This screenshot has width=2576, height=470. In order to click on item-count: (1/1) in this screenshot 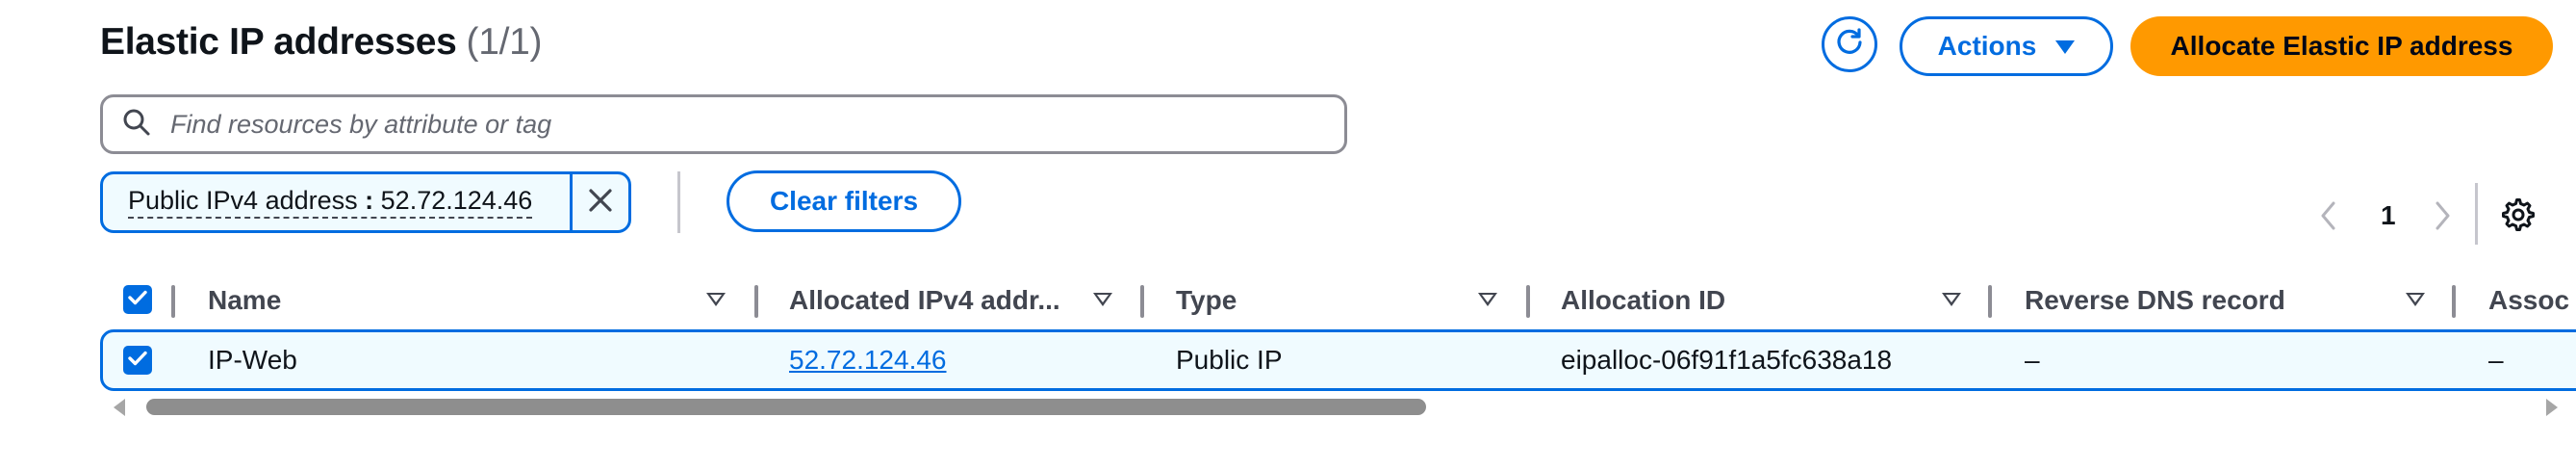, I will do `click(504, 42)`.